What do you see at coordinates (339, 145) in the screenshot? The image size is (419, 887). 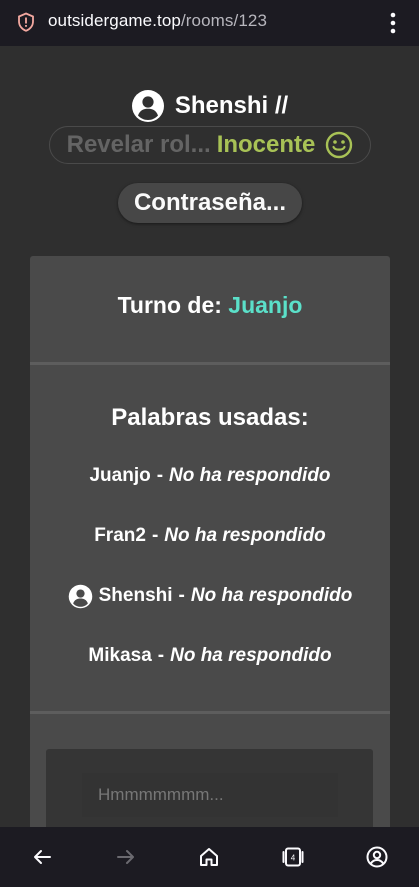 I see `smile-icon` at bounding box center [339, 145].